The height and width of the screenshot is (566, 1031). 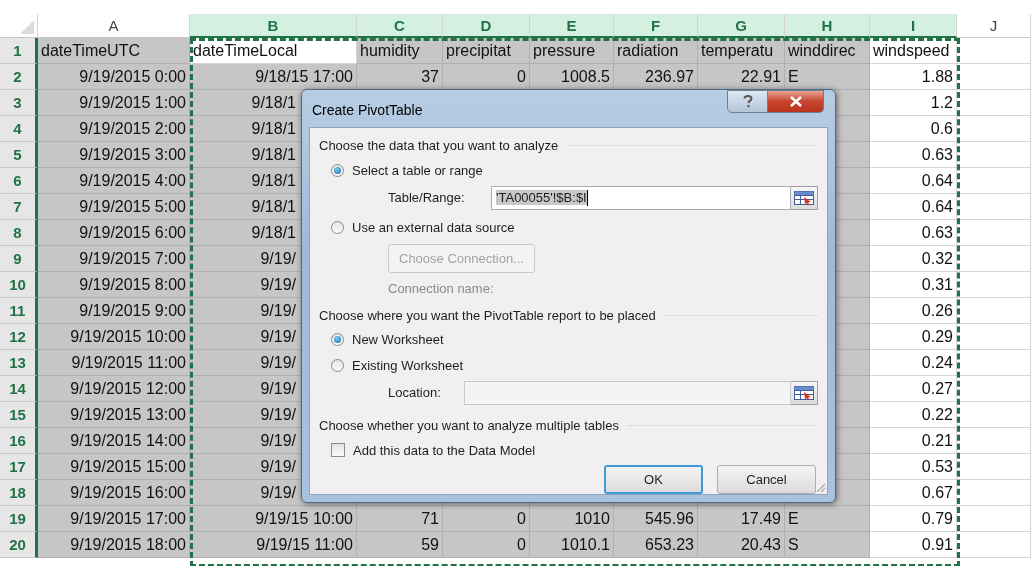 I want to click on row-header: 5, so click(x=19, y=155).